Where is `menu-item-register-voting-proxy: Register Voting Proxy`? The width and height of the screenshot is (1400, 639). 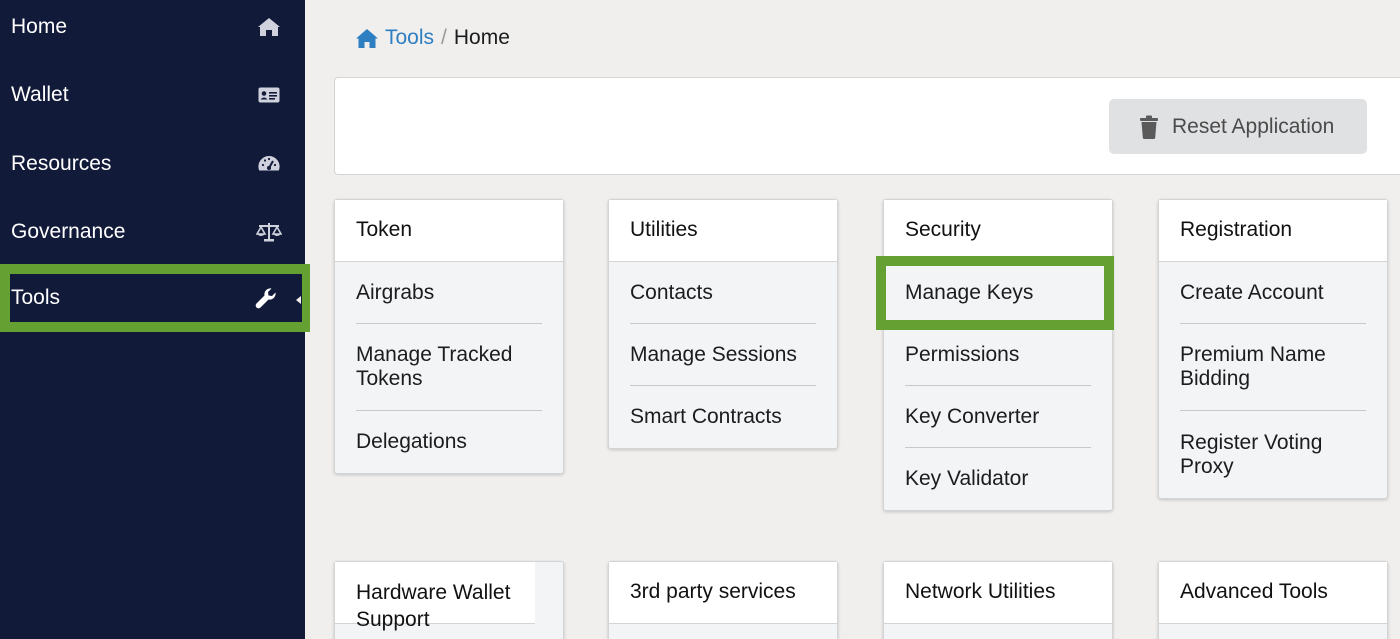 menu-item-register-voting-proxy: Register Voting Proxy is located at coordinates (1273, 454).